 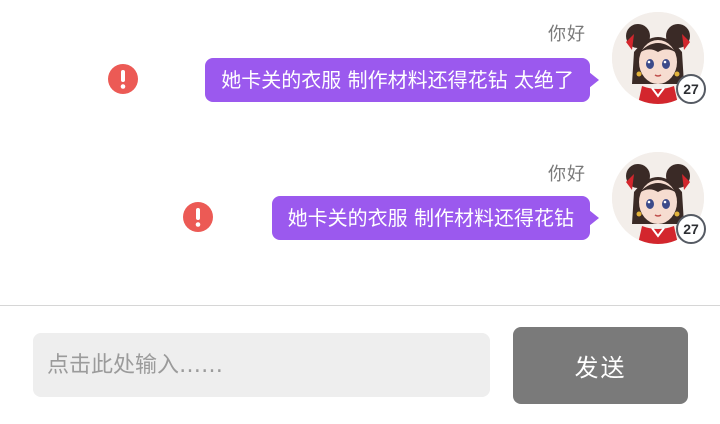 What do you see at coordinates (600, 365) in the screenshot?
I see `send-button: 发送` at bounding box center [600, 365].